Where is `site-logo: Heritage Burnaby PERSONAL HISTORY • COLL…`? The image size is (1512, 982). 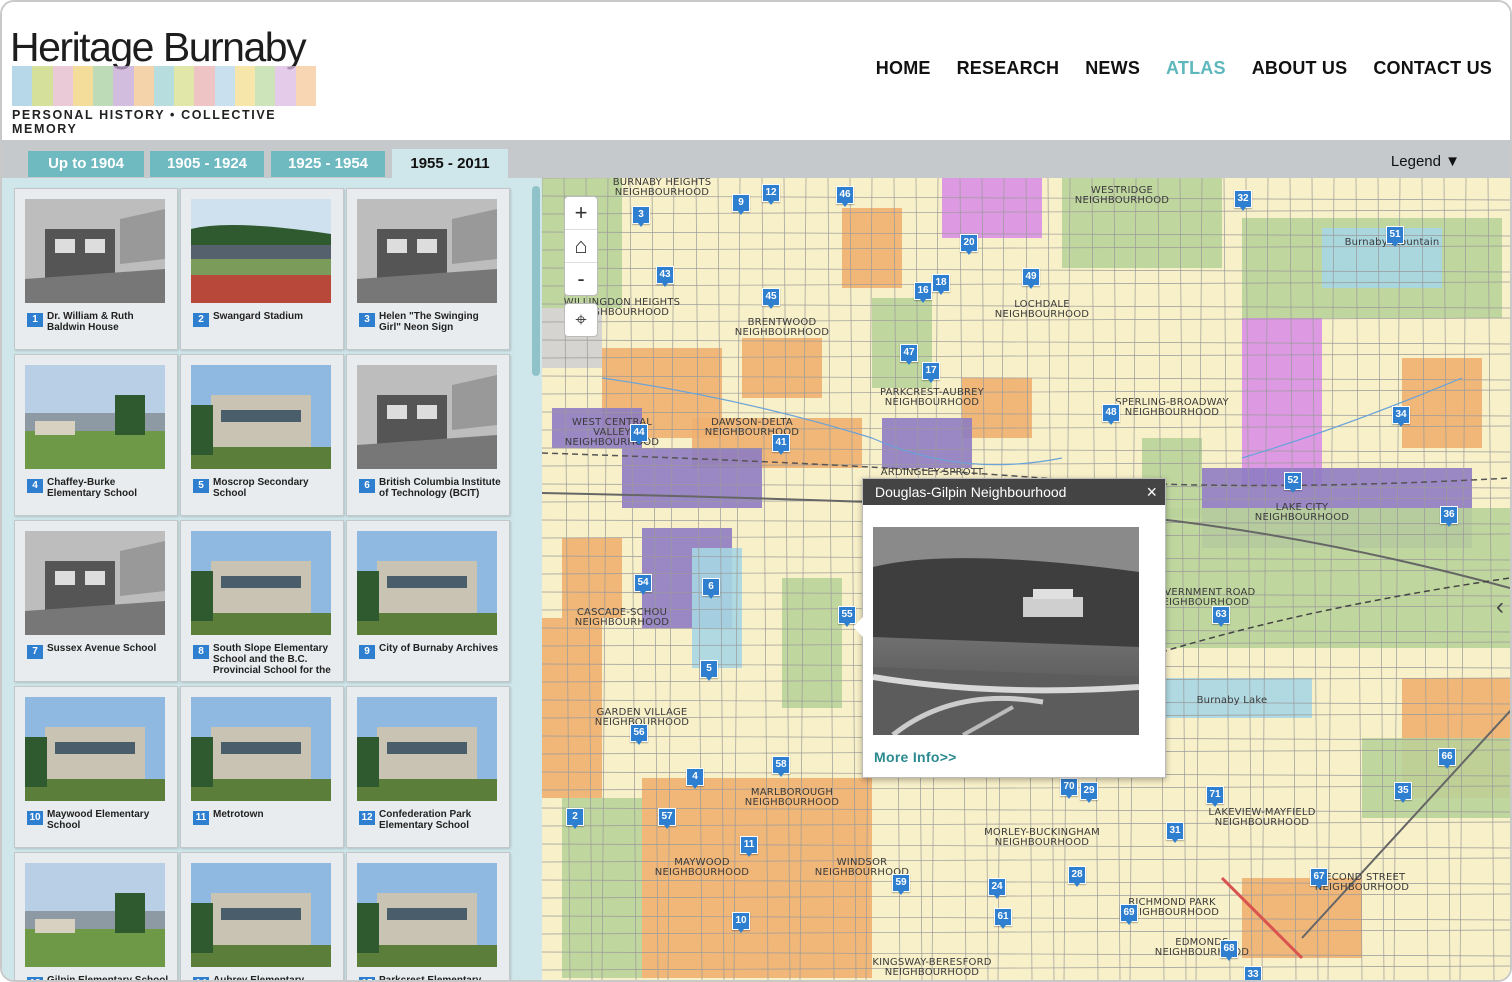
site-logo: Heritage Burnaby PERSONAL HISTORY • COLL… is located at coordinates (165, 80).